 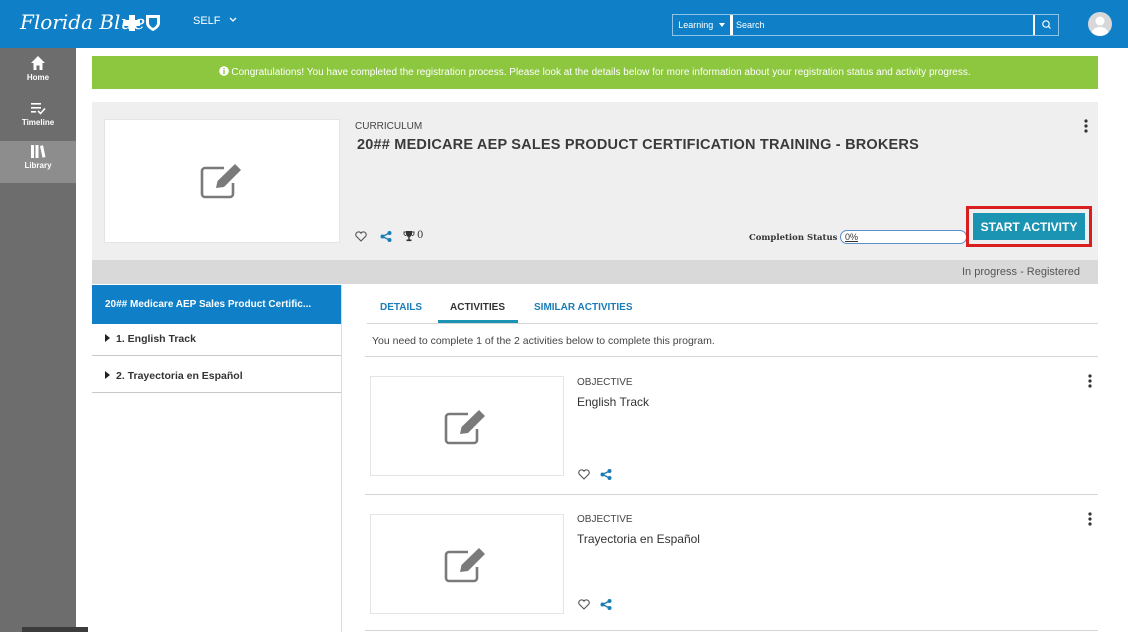 I want to click on start-activity-button: START ACTIVITY, so click(x=1029, y=226).